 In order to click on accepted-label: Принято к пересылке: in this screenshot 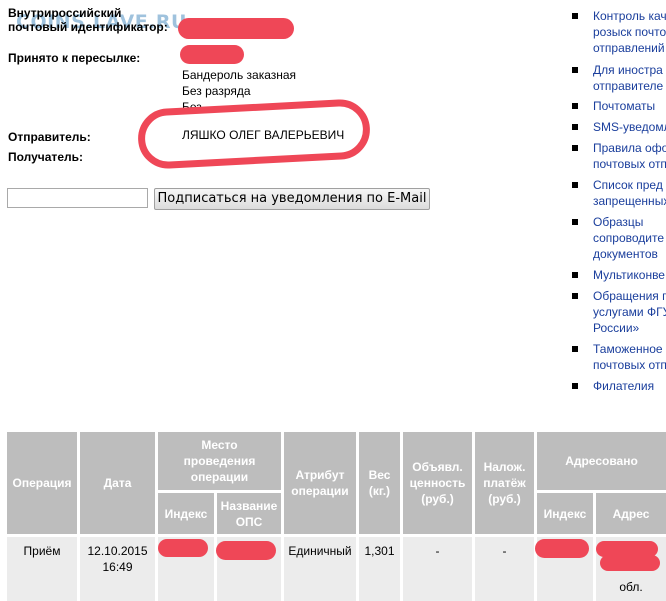, I will do `click(74, 58)`.